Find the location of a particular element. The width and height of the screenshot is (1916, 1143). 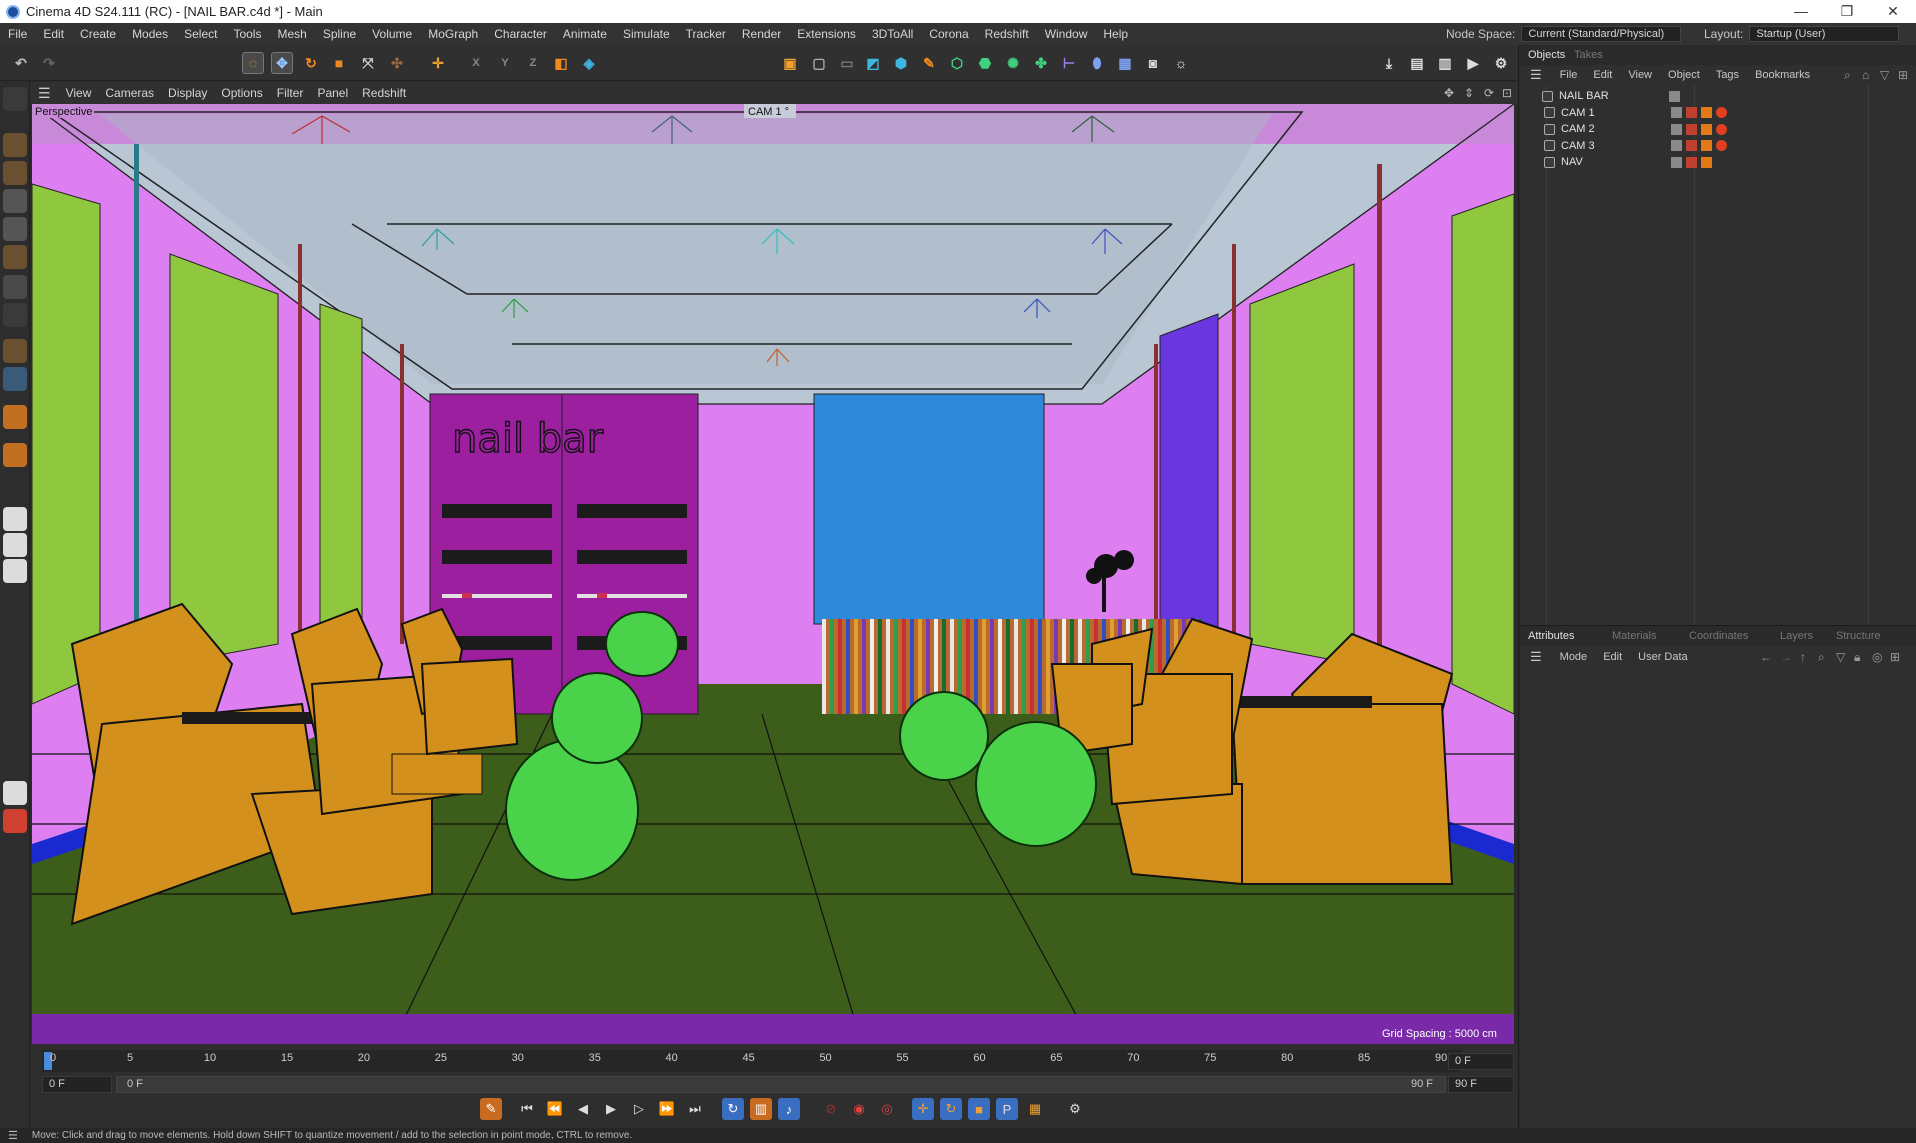

deformer-icon: ✺ is located at coordinates (1013, 63).